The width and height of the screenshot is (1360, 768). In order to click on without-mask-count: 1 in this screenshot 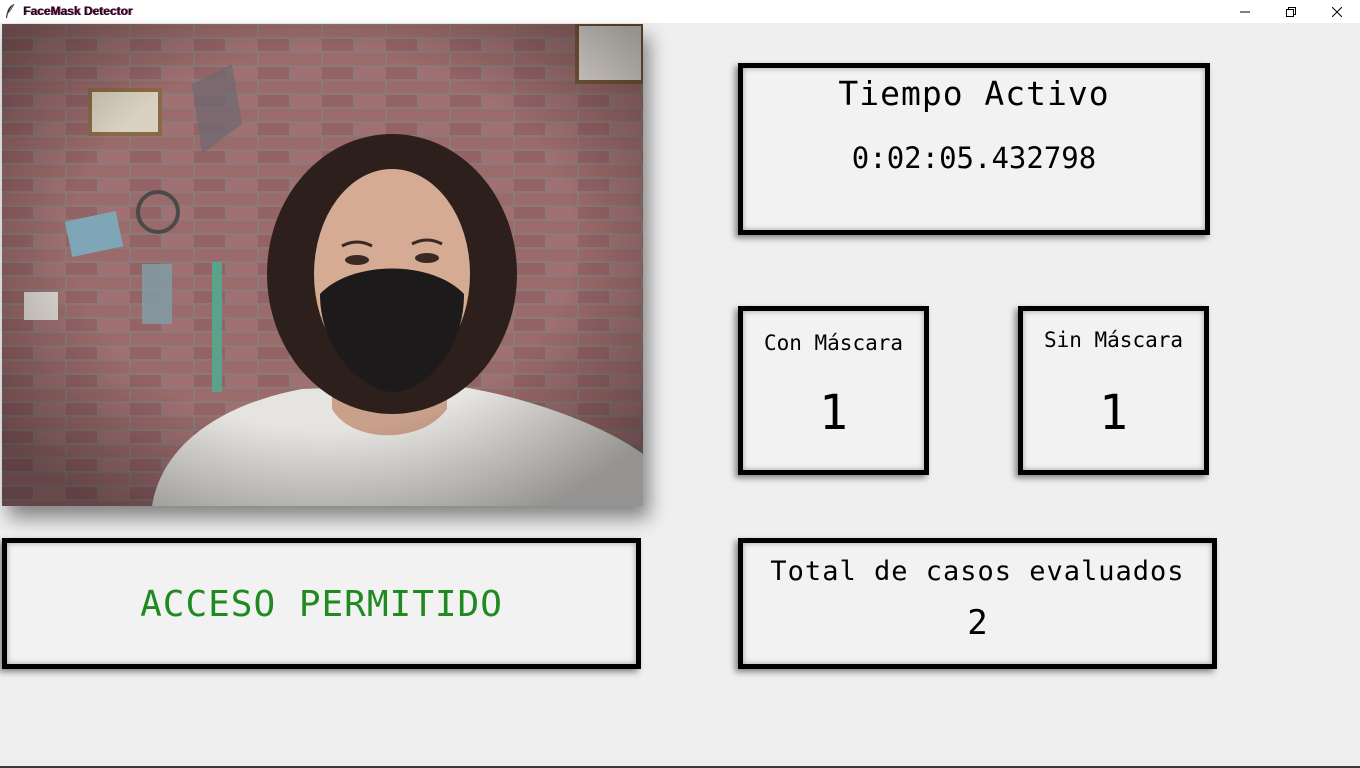, I will do `click(1113, 413)`.